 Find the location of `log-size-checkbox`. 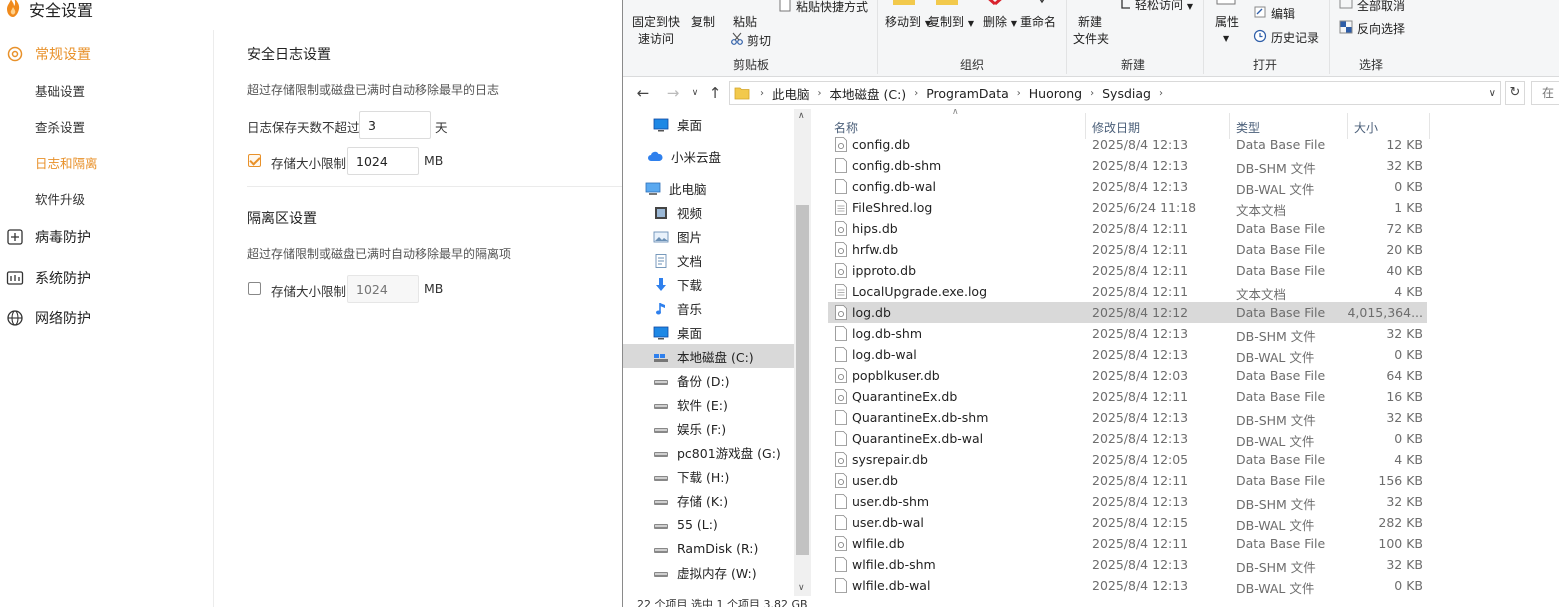

log-size-checkbox is located at coordinates (254, 160).